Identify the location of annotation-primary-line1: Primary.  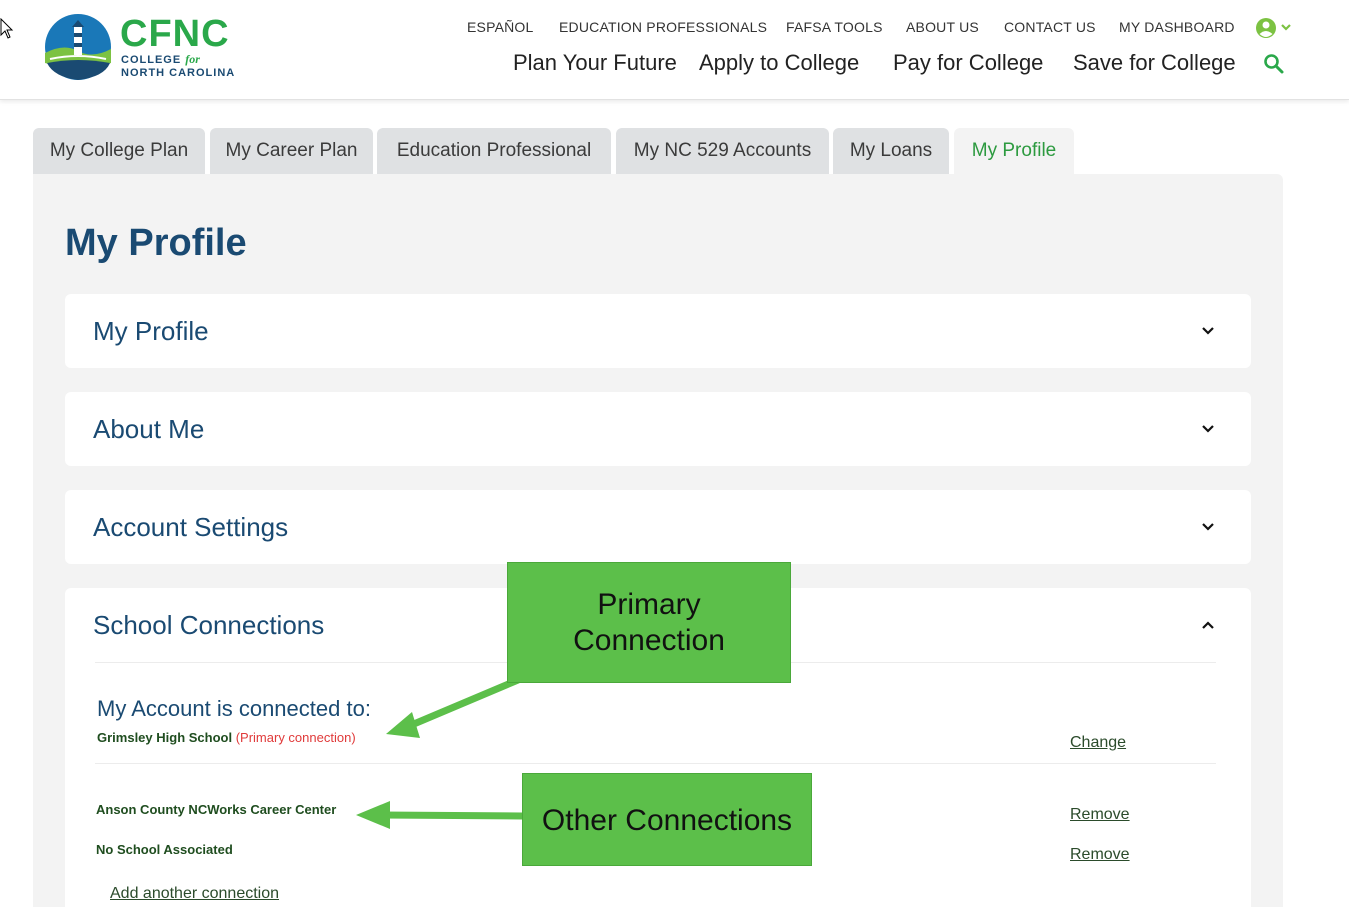
(649, 604).